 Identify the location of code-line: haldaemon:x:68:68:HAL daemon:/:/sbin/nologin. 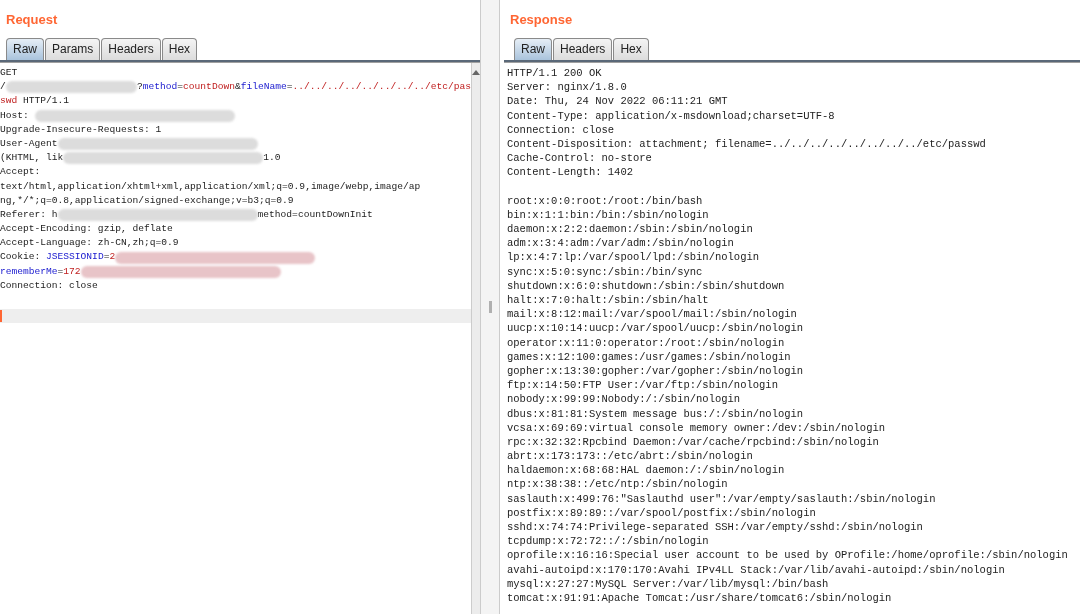
(646, 470).